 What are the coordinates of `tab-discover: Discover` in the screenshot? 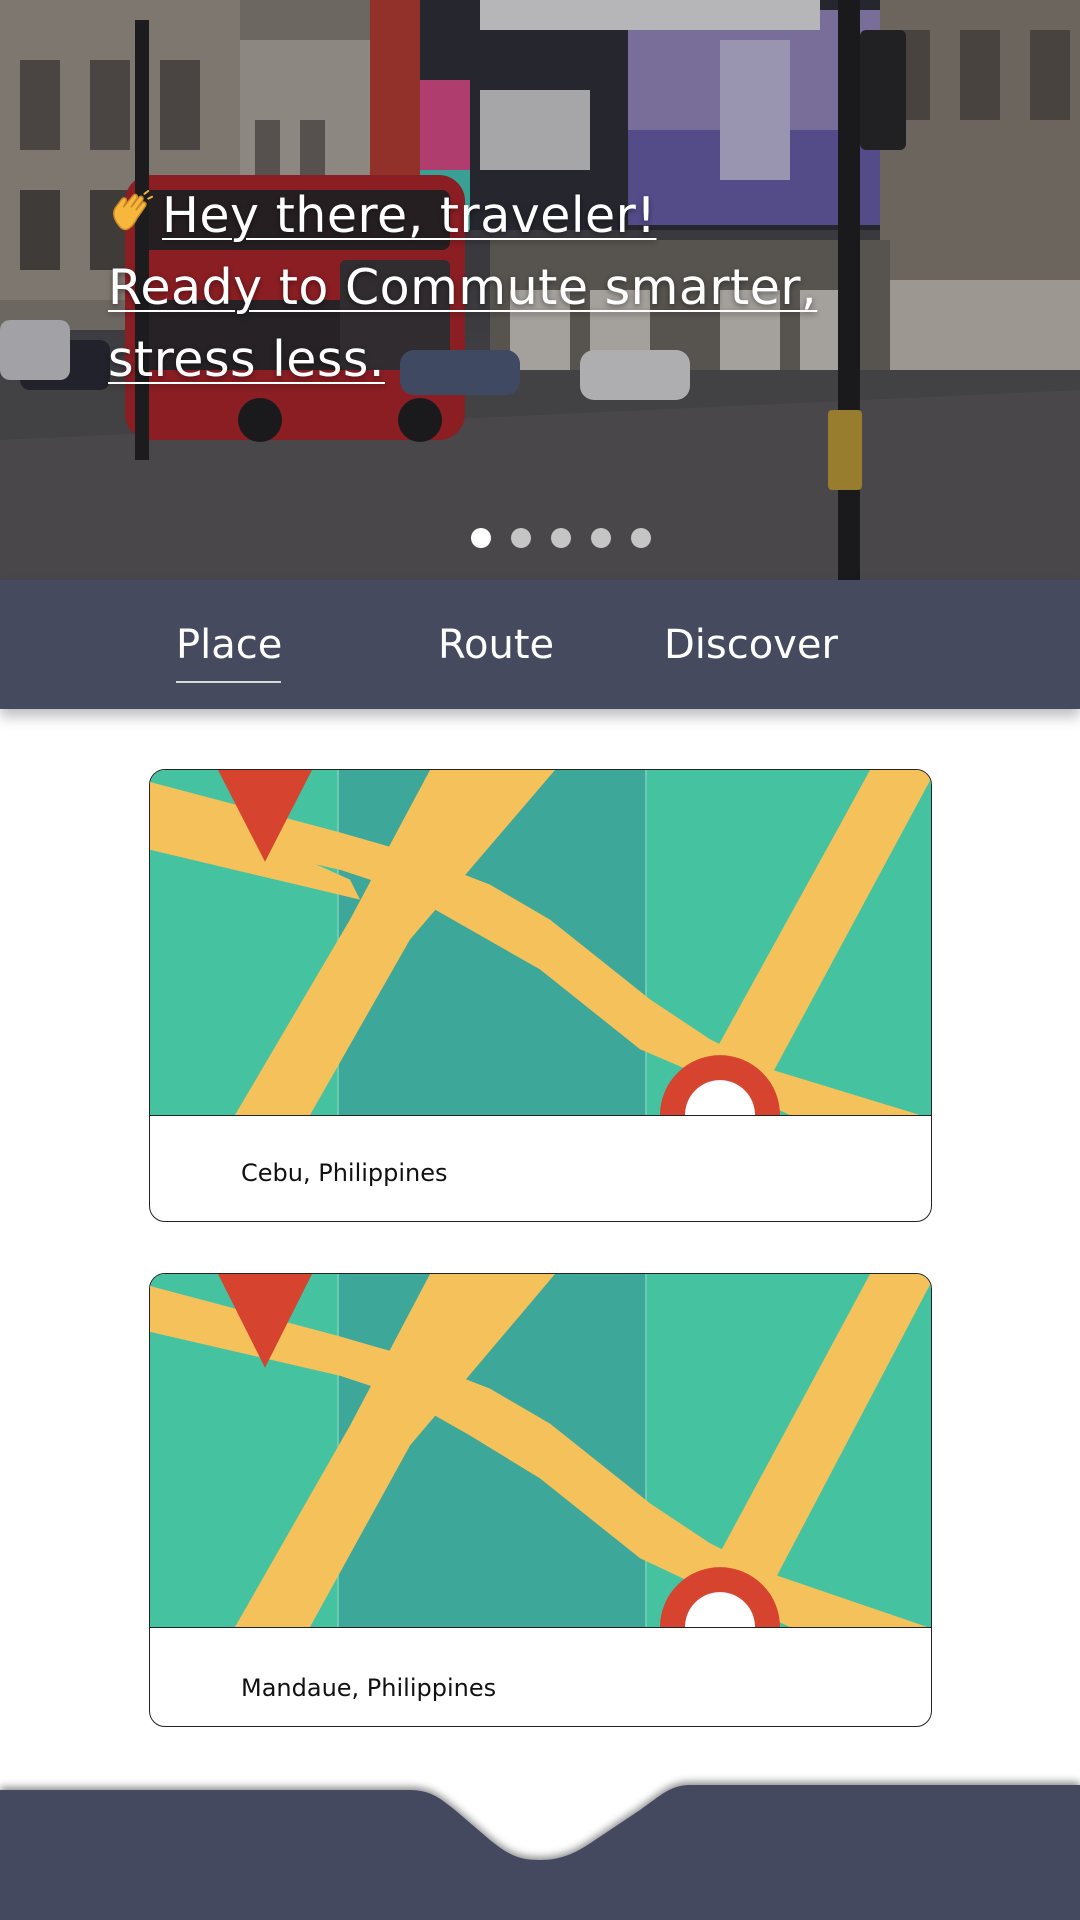 It's located at (751, 645).